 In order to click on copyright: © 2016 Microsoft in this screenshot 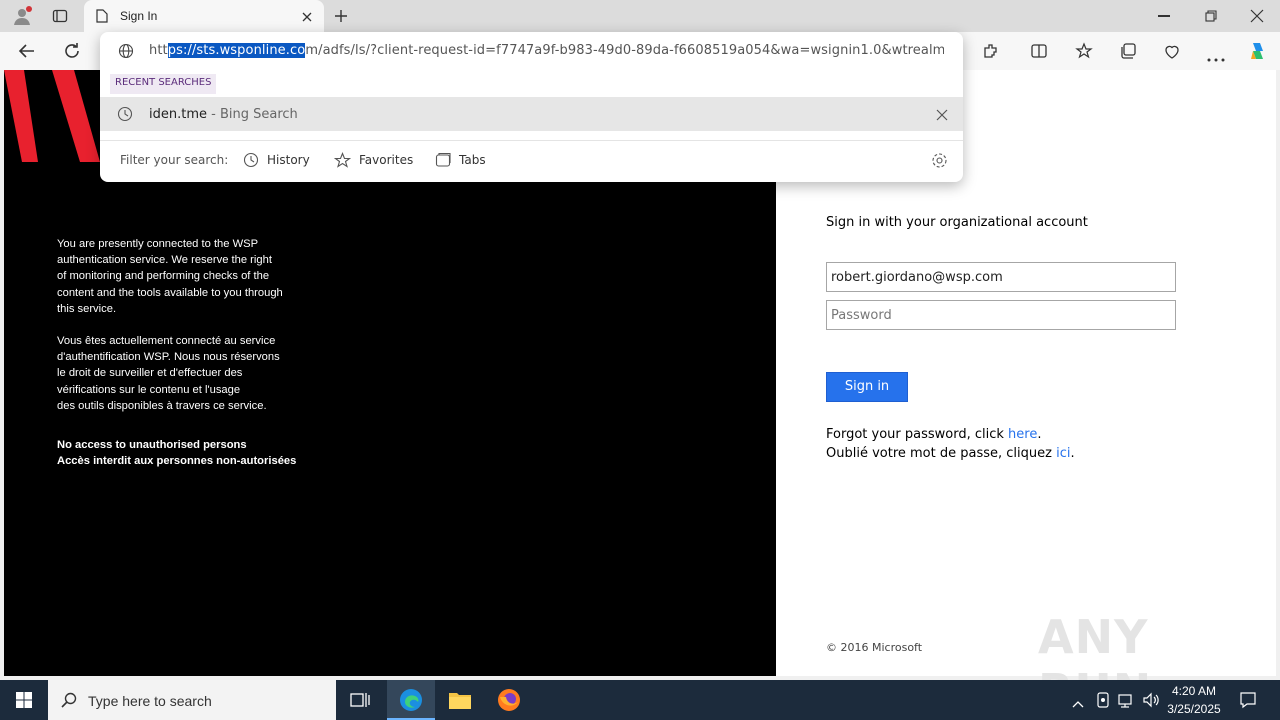, I will do `click(874, 647)`.